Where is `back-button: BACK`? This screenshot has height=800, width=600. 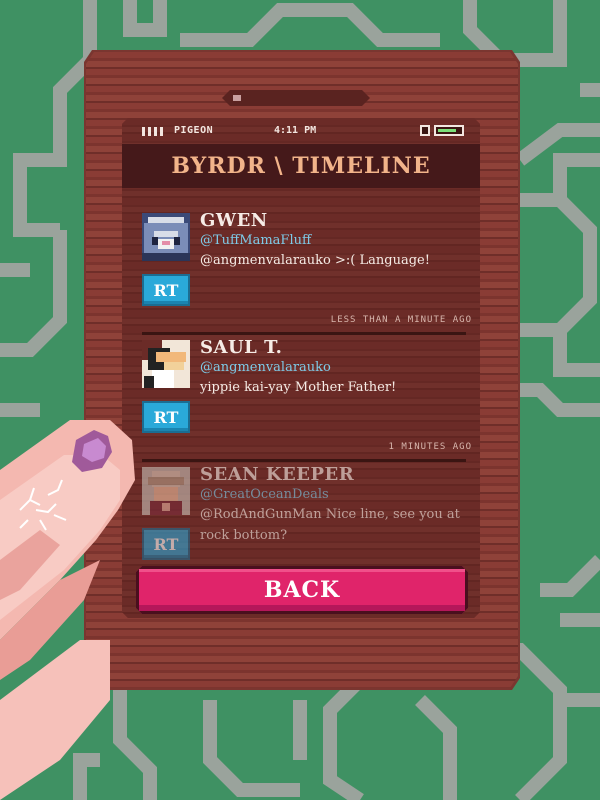
back-button: BACK is located at coordinates (302, 590).